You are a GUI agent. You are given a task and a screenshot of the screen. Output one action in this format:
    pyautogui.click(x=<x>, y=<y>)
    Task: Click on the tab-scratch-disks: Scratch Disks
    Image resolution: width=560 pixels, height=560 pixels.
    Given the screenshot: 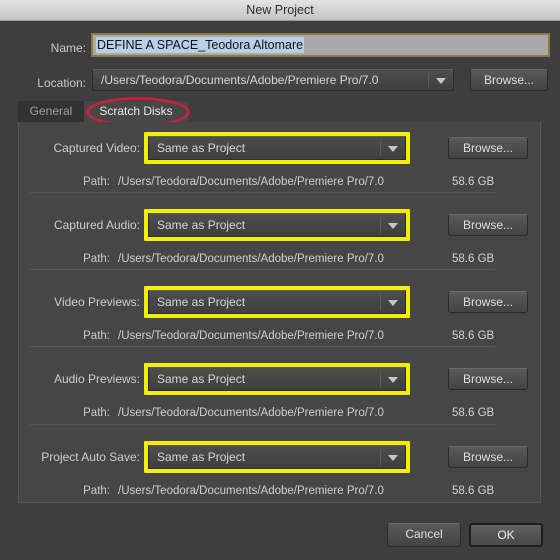 What is the action you would take?
    pyautogui.click(x=136, y=112)
    